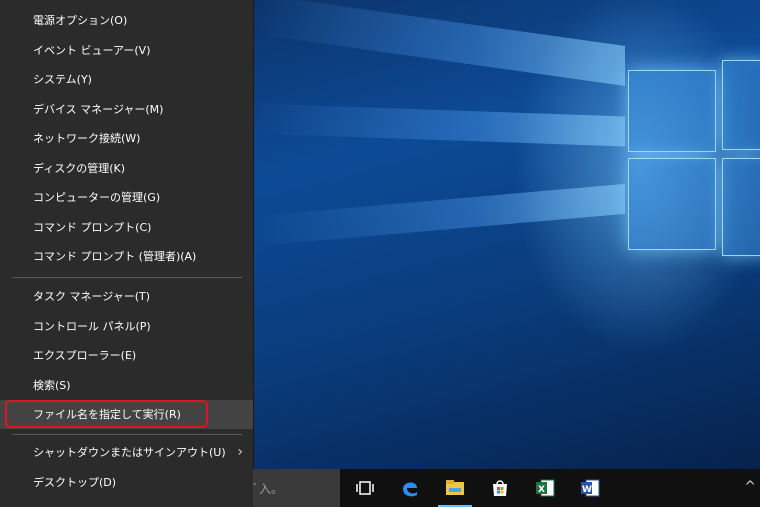 The width and height of the screenshot is (760, 507). I want to click on show-hidden-icons-chevron-icon: ^, so click(750, 487).